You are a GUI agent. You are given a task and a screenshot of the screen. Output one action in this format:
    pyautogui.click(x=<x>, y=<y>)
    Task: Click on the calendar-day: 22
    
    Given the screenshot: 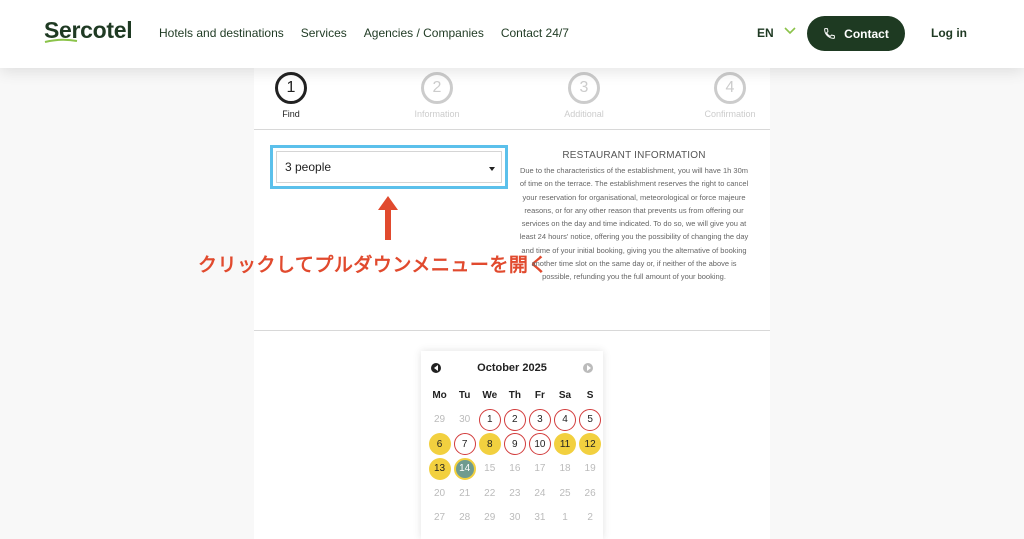 What is the action you would take?
    pyautogui.click(x=489, y=493)
    